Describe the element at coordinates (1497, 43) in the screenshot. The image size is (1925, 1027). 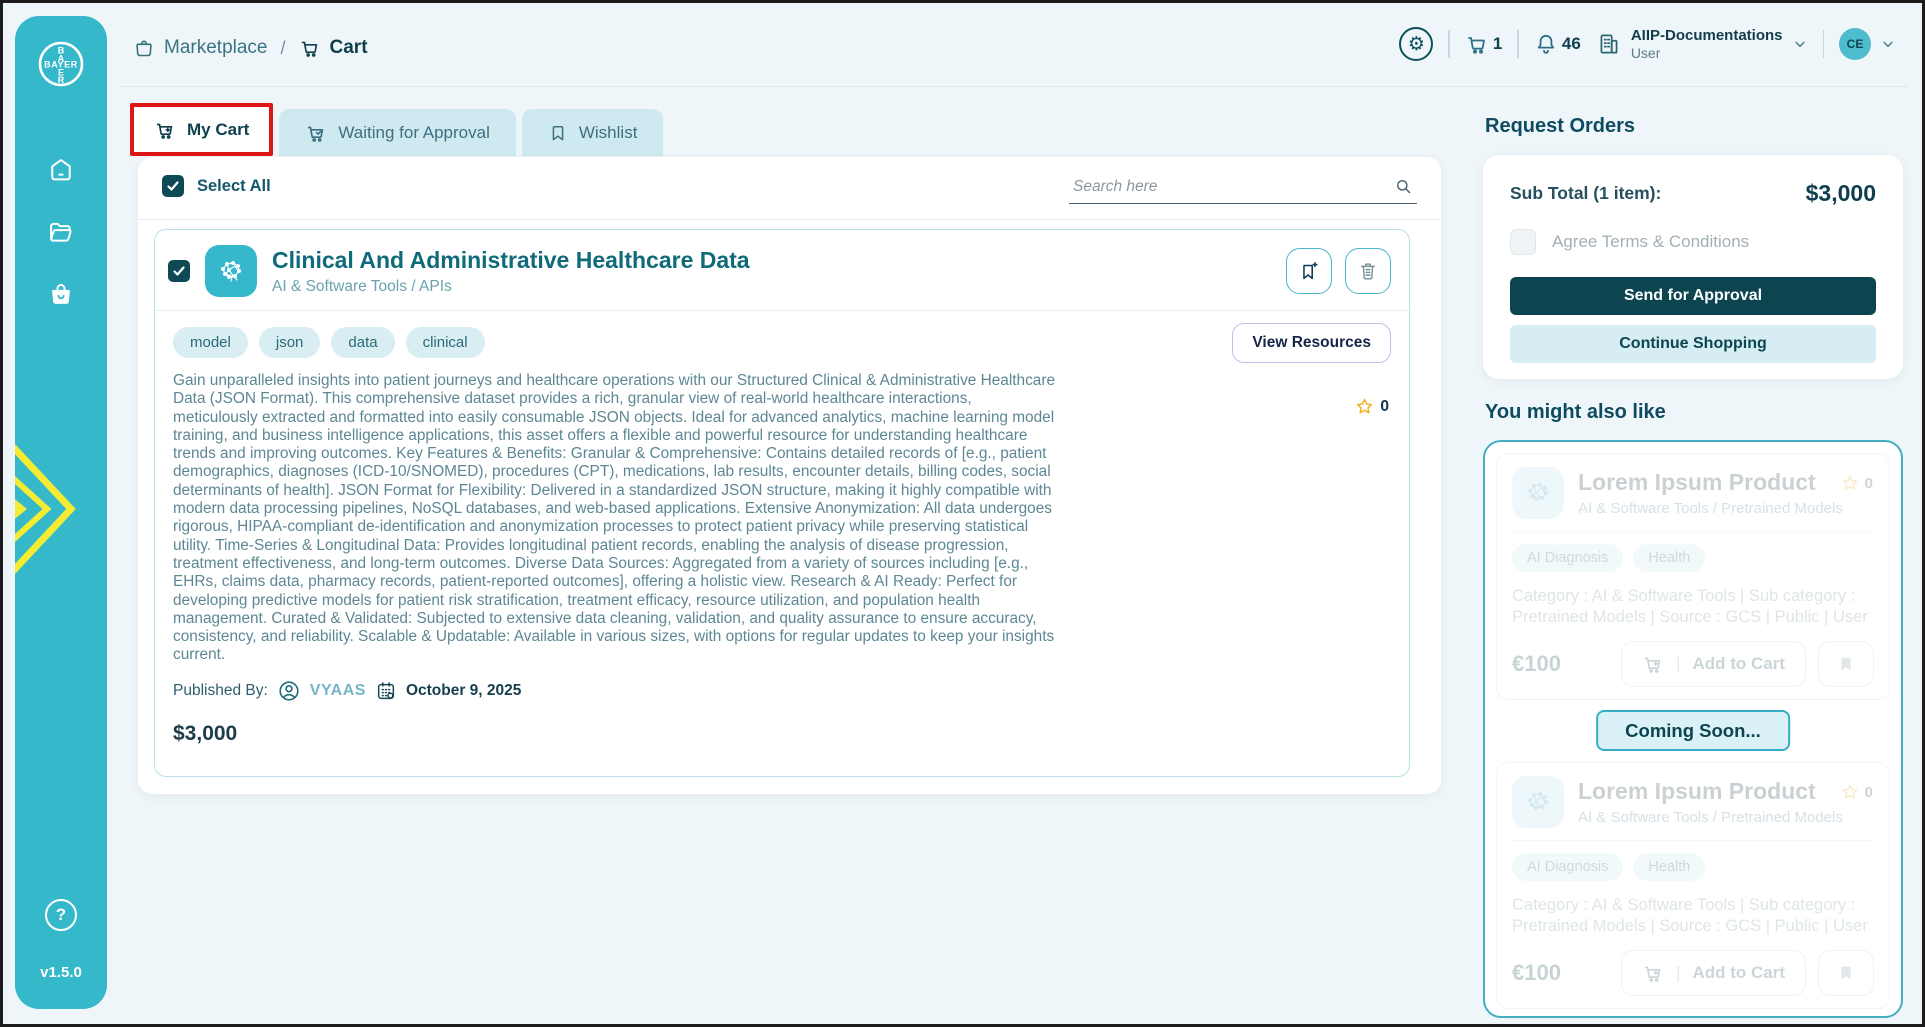
I see `cart-count-badge: 1` at that location.